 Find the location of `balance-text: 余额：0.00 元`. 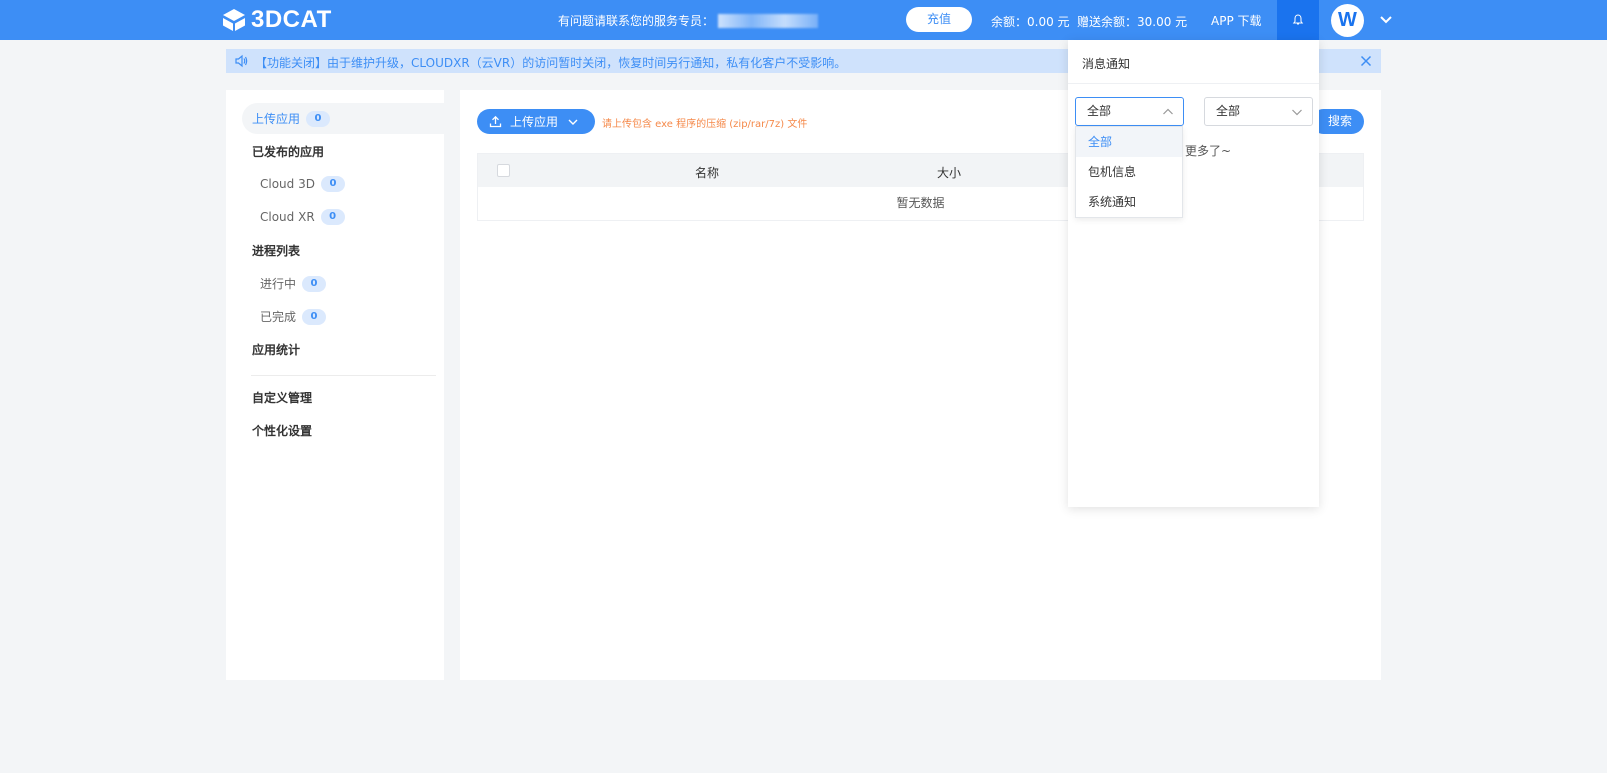

balance-text: 余额：0.00 元 is located at coordinates (1030, 22).